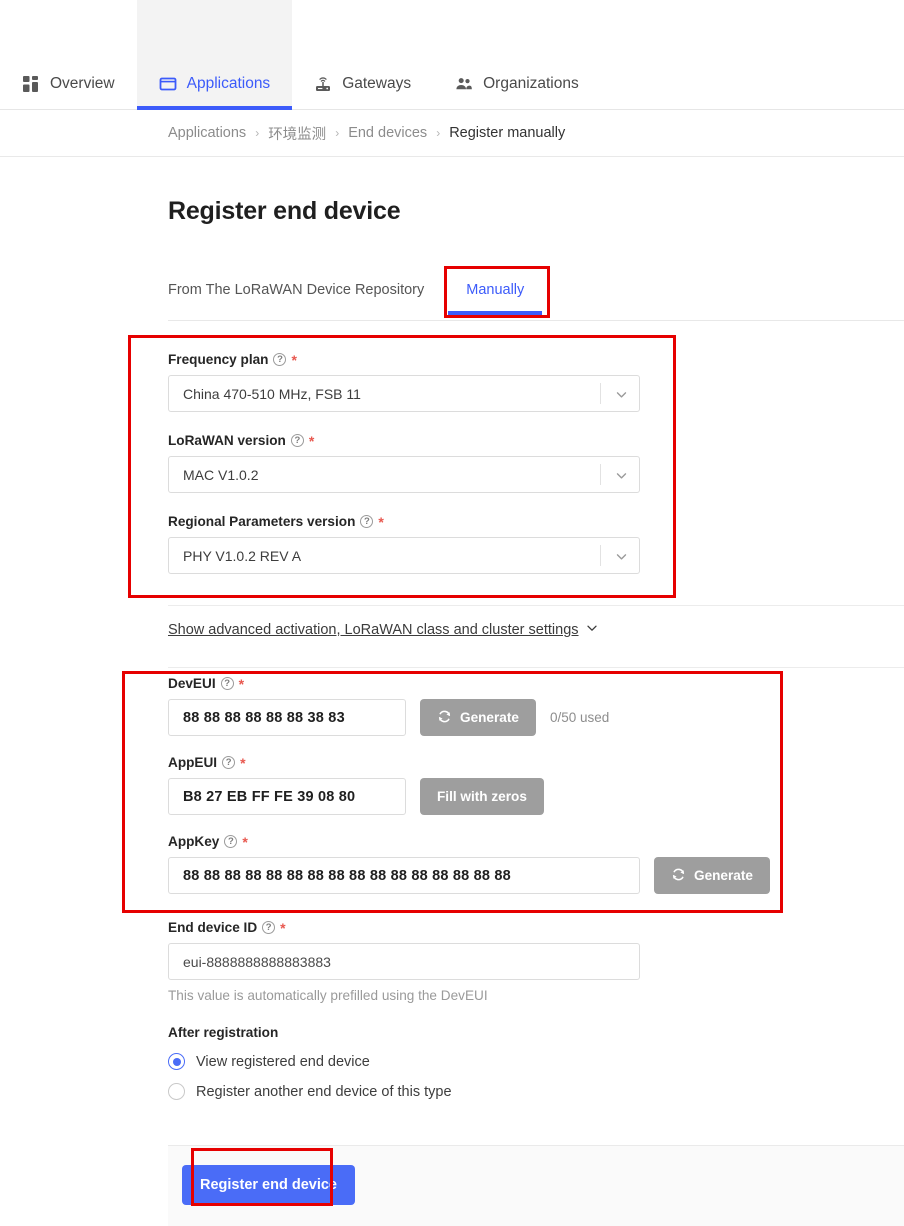 The image size is (904, 1226). What do you see at coordinates (404, 1032) in the screenshot?
I see `after-registration-label: After registration` at bounding box center [404, 1032].